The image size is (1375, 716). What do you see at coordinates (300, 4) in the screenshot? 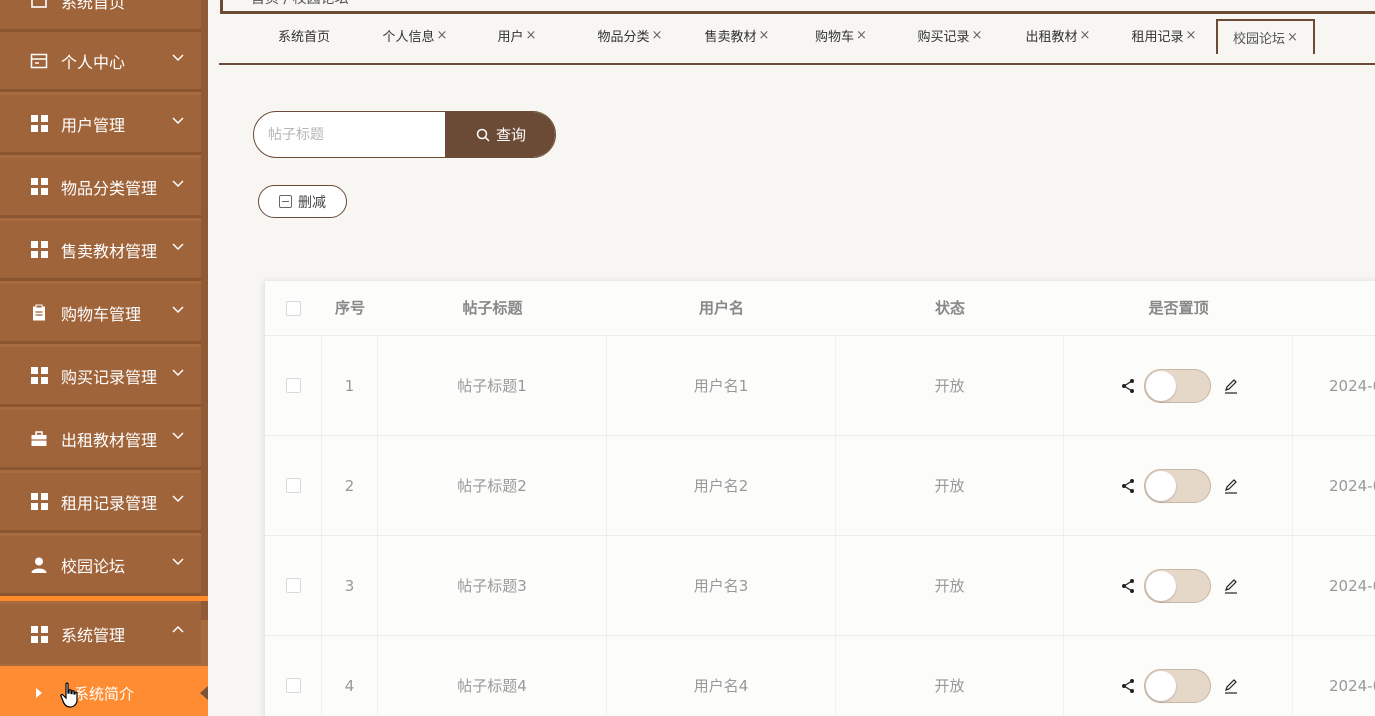
I see `breadcrumb: 首页 / 校园论坛` at bounding box center [300, 4].